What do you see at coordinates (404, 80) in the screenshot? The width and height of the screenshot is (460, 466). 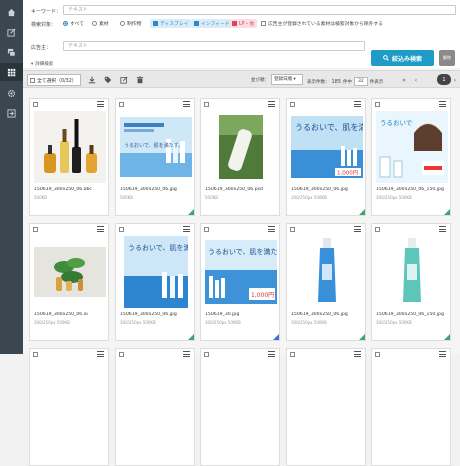 I see `first-page-icon: «` at bounding box center [404, 80].